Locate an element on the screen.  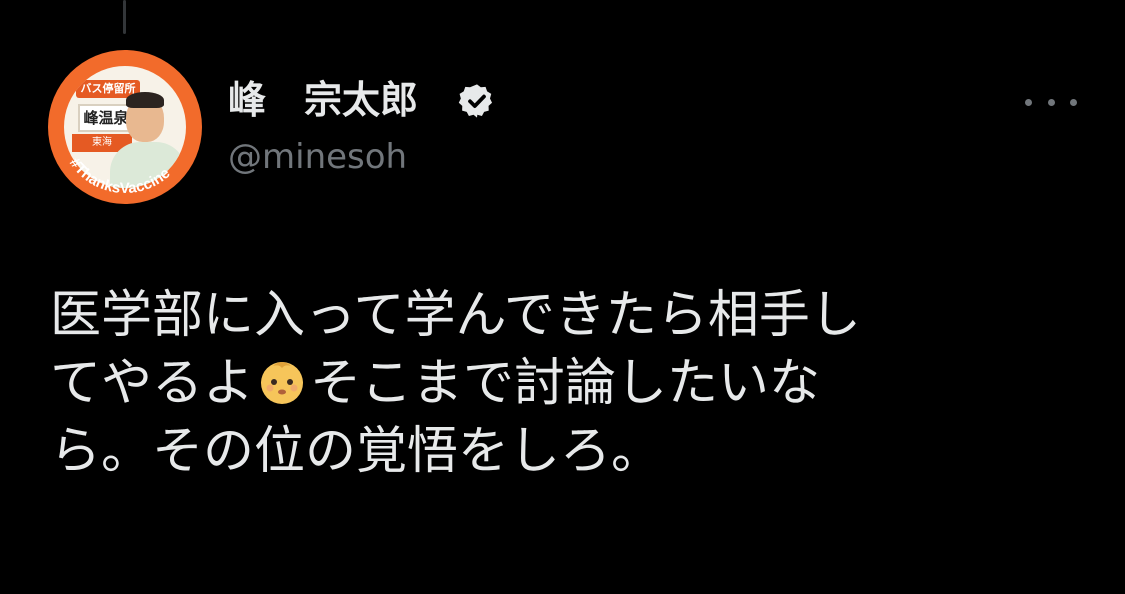
tweet-text-line-3: ら。その位の覚悟をしろ。 is located at coordinates (356, 451).